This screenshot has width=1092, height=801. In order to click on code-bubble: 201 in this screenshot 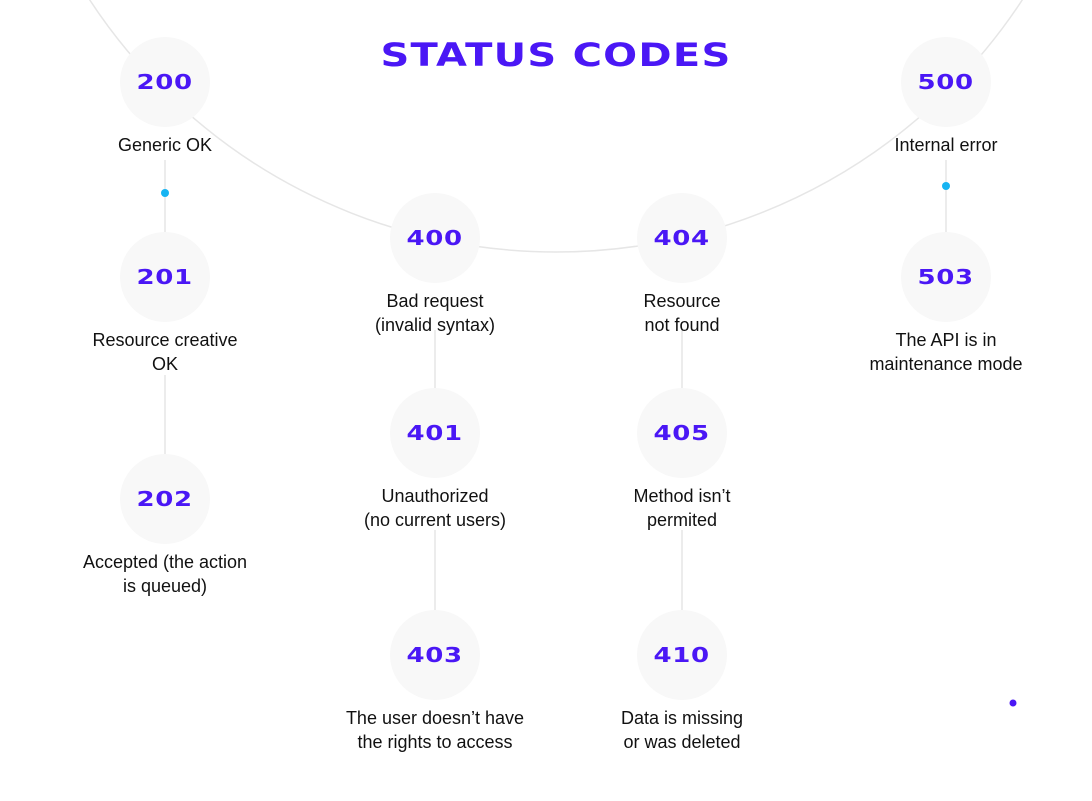, I will do `click(165, 277)`.